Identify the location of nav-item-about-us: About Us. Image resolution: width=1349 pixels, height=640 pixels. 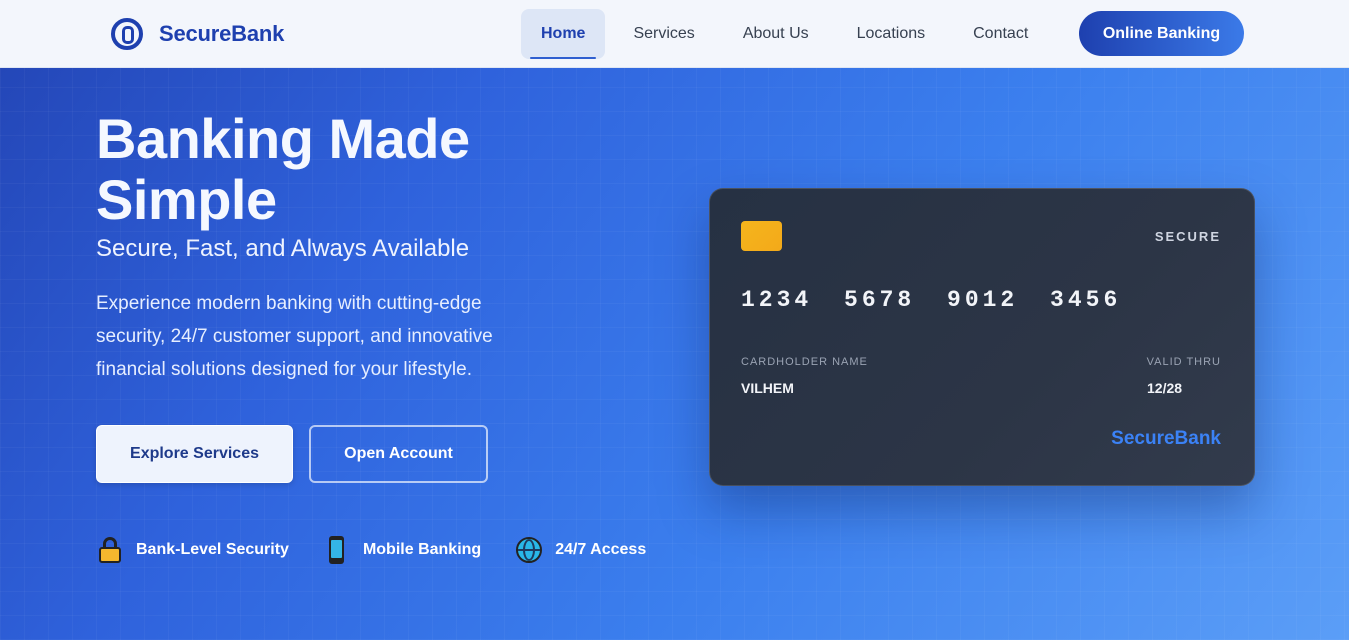
(776, 34).